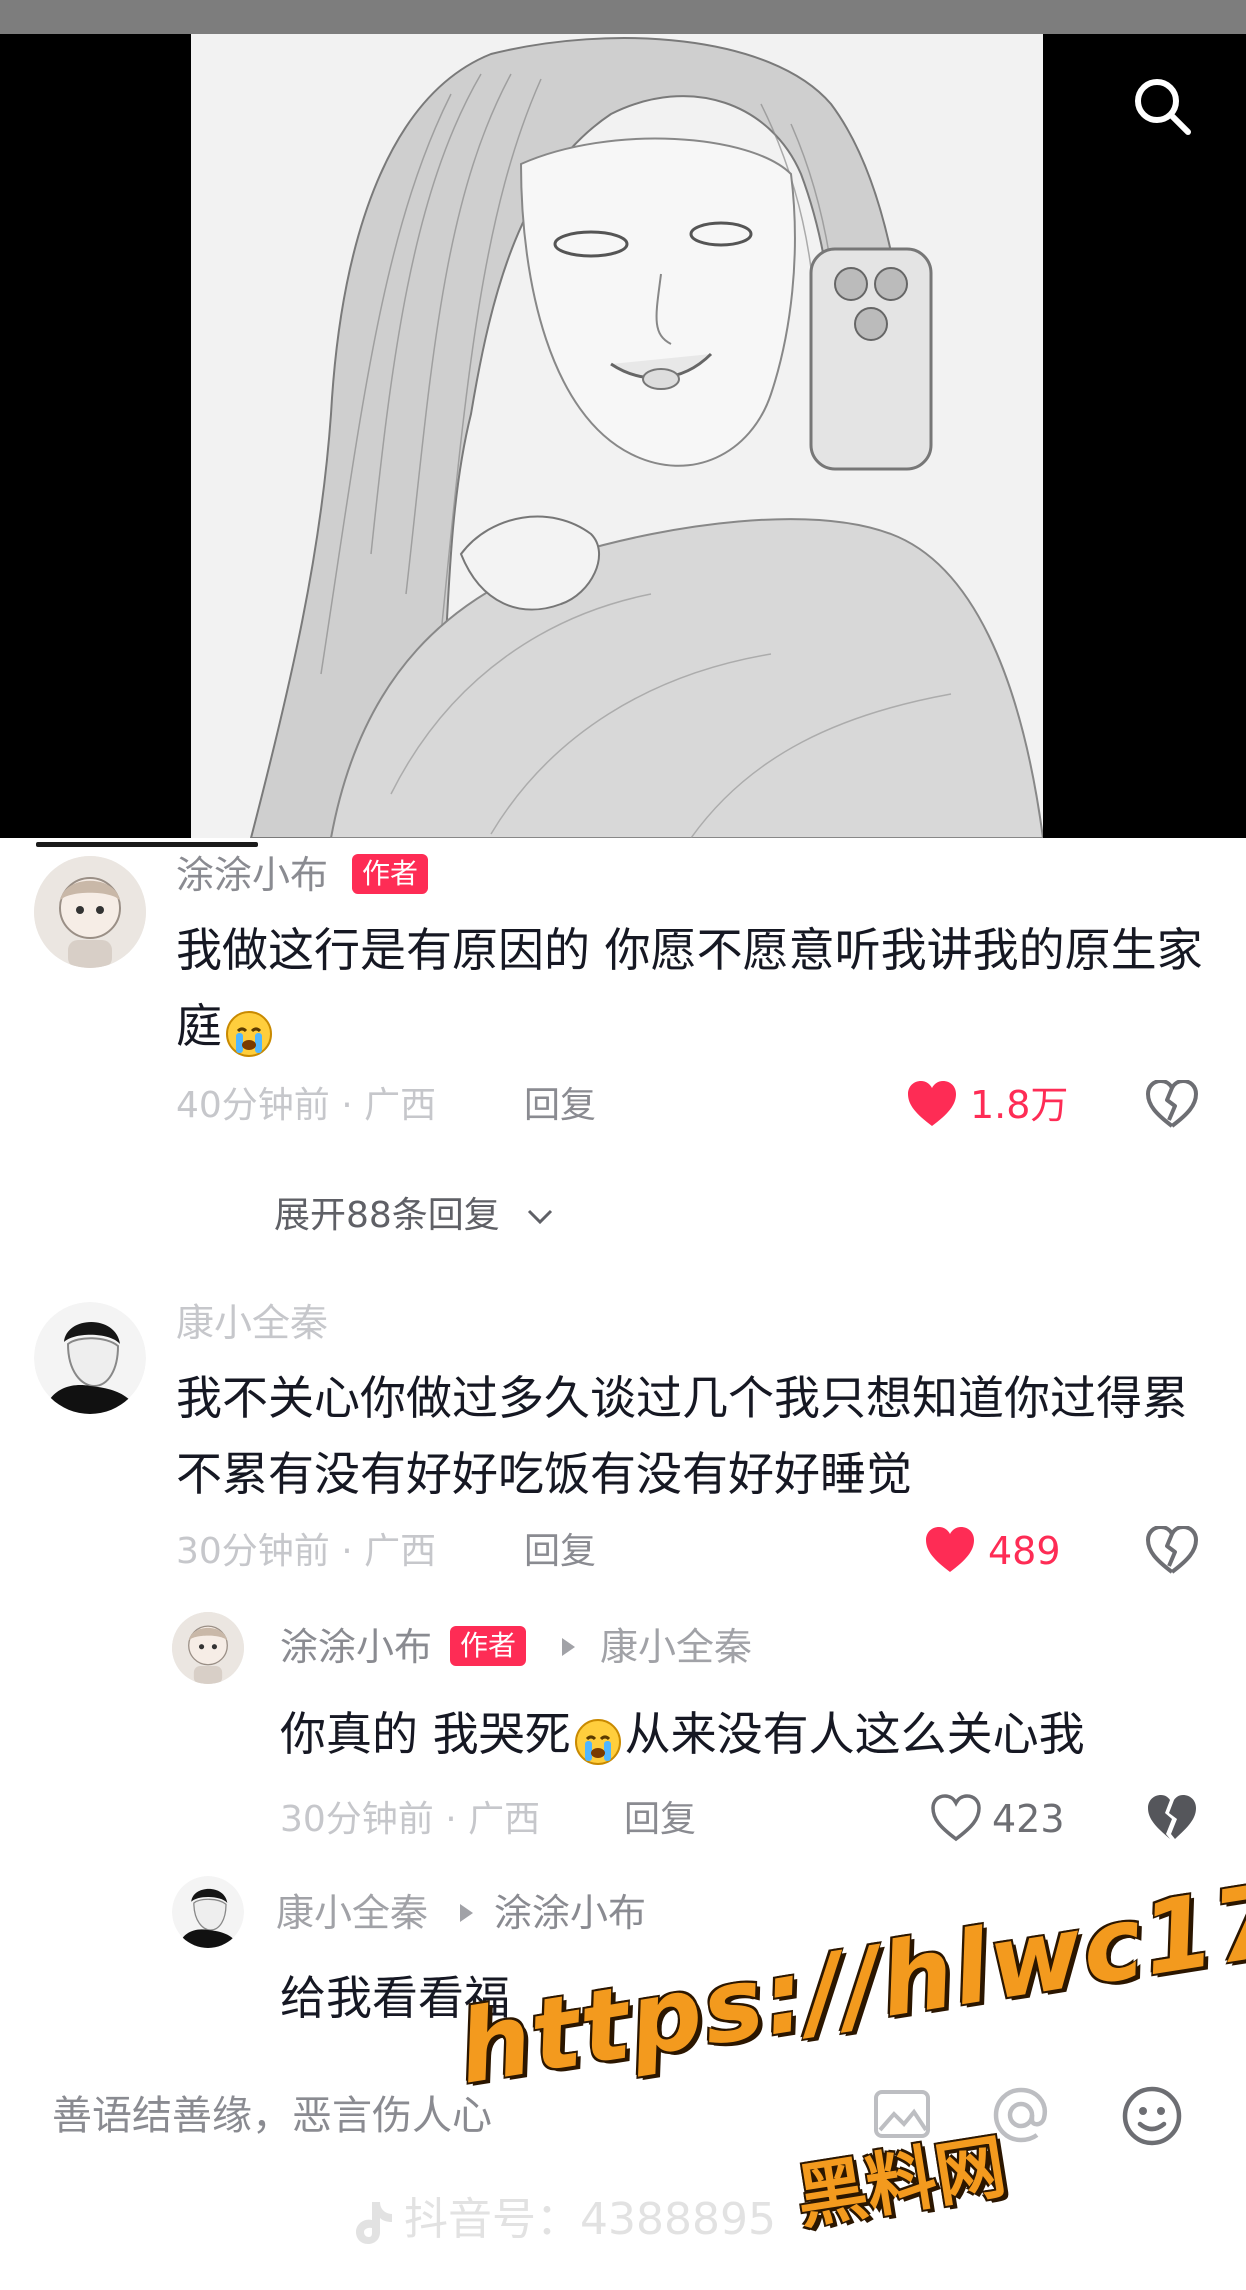 This screenshot has height=2290, width=1246. Describe the element at coordinates (590, 2219) in the screenshot. I see `douyin-id-text: 抖音号：4388895` at that location.